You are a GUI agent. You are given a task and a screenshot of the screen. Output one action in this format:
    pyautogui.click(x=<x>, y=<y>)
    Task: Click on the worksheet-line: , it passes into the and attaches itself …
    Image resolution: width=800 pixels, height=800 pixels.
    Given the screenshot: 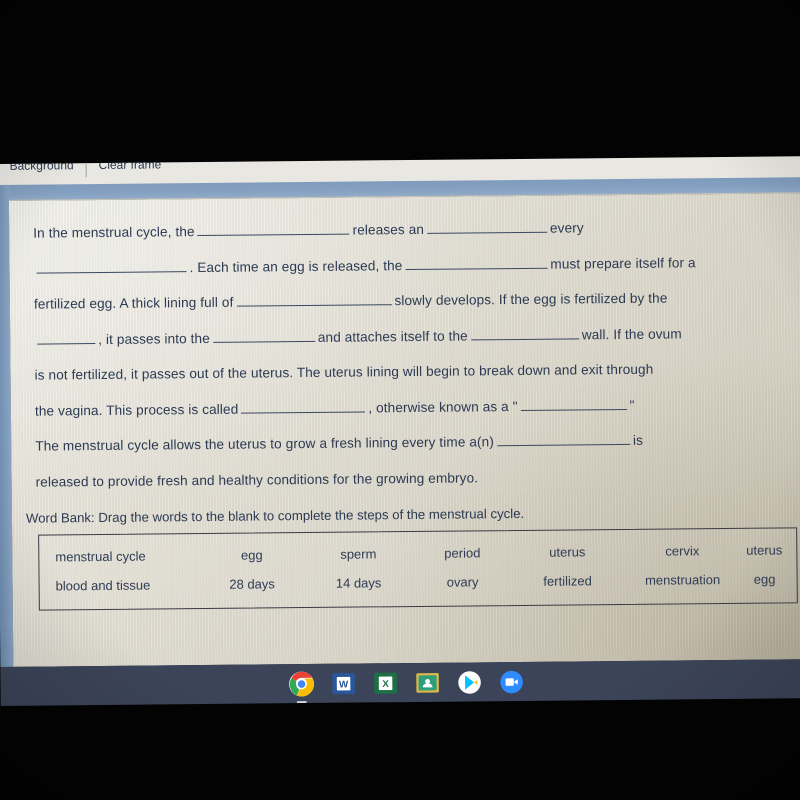 What is the action you would take?
    pyautogui.click(x=406, y=336)
    